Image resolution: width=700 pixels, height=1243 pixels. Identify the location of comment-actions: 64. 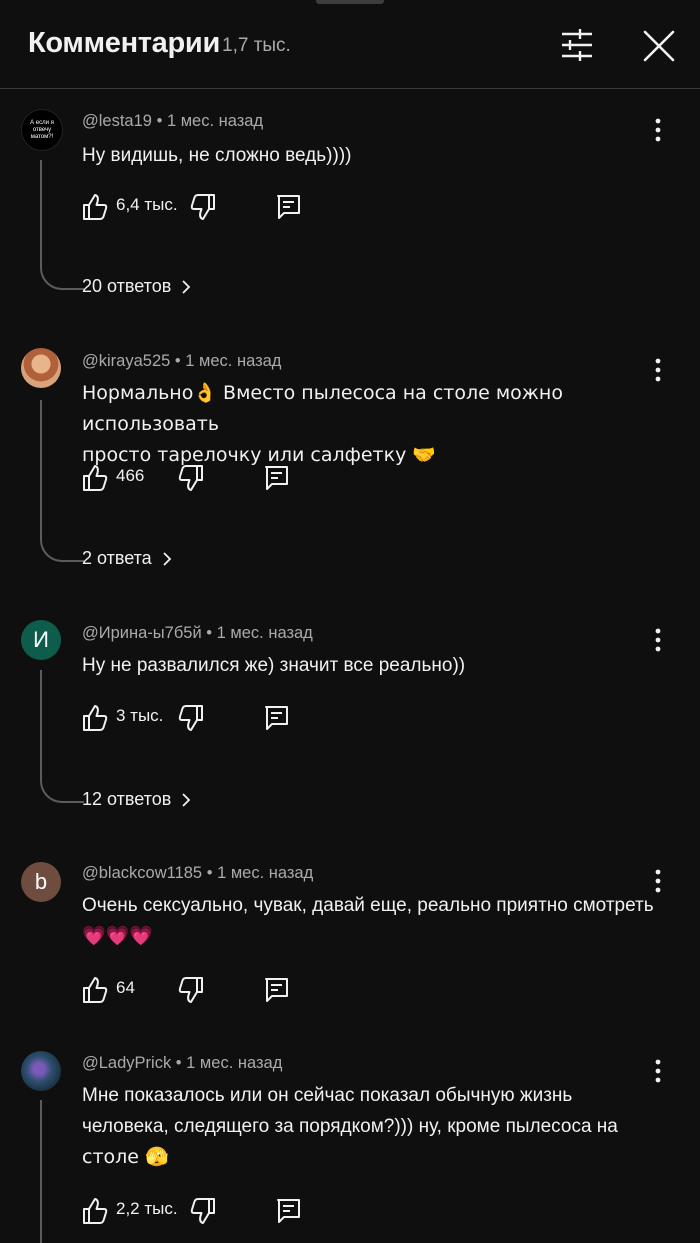
(197, 991).